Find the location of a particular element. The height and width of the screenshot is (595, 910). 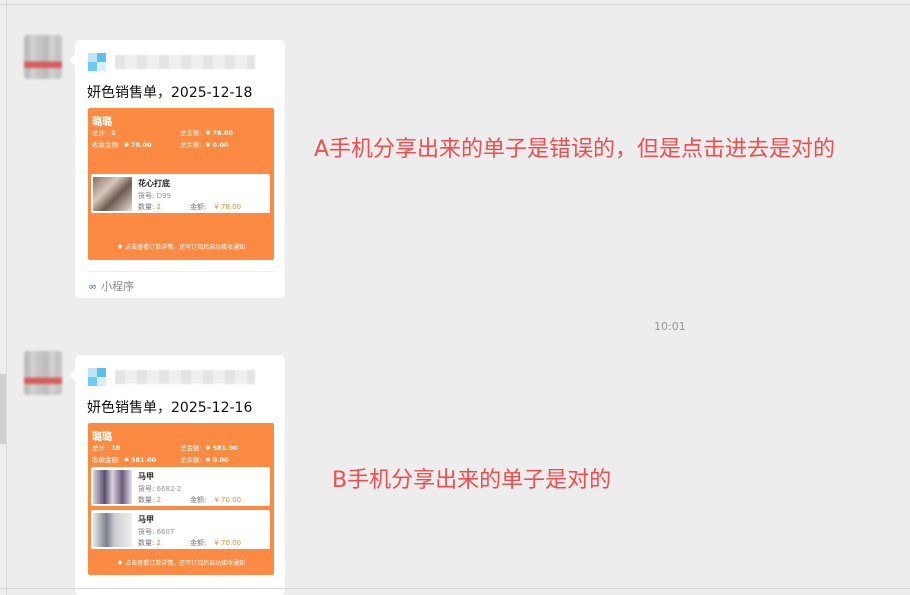

item-code: 货号: D99 is located at coordinates (154, 196).